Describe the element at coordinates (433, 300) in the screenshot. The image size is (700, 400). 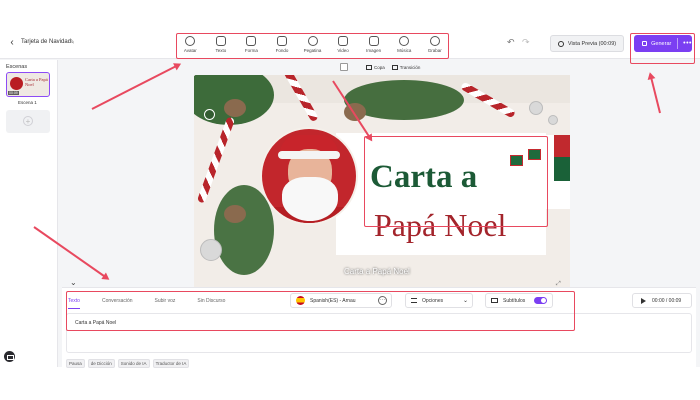
I see `options-label: Opciones` at that location.